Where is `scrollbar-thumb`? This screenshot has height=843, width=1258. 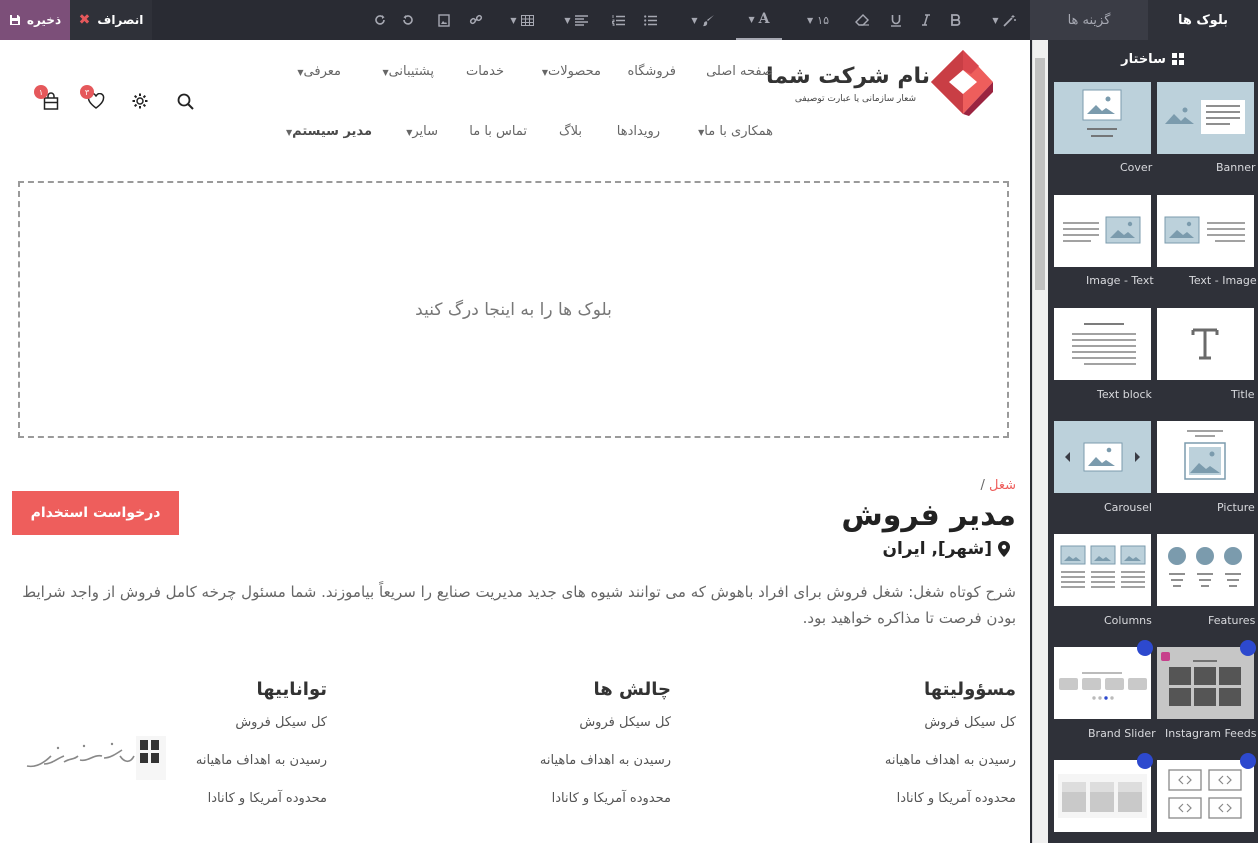
scrollbar-thumb is located at coordinates (1040, 174).